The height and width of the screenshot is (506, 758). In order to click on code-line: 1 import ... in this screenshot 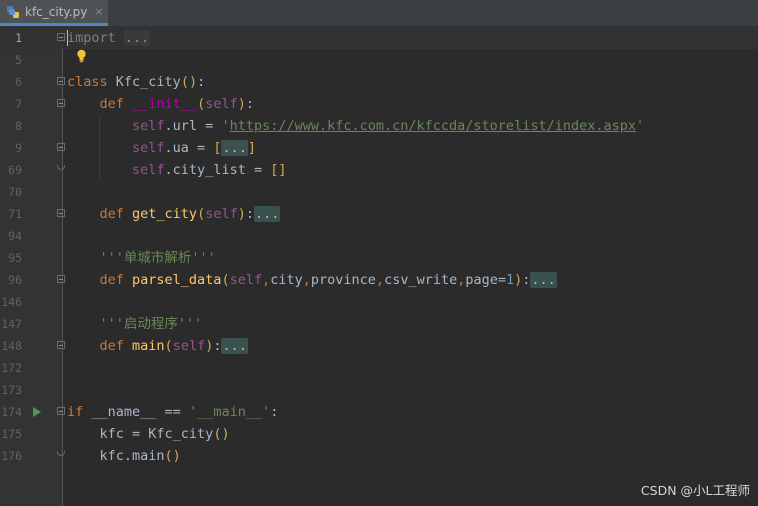, I will do `click(379, 38)`.